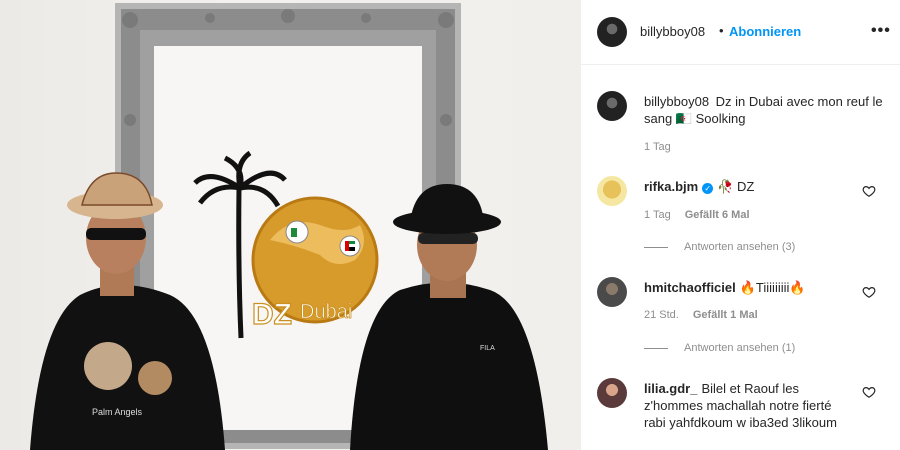 The width and height of the screenshot is (900, 450). Describe the element at coordinates (717, 215) in the screenshot. I see `comment-likes: Gefällt 6 Mal` at that location.